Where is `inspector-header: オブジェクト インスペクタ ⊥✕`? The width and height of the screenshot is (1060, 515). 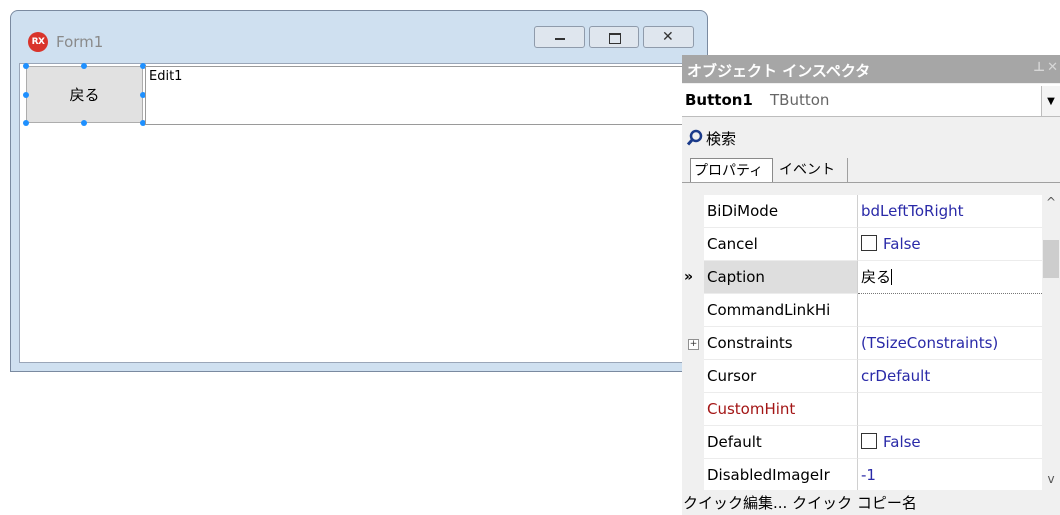 inspector-header: オブジェクト インスペクタ ⊥✕ is located at coordinates (871, 69).